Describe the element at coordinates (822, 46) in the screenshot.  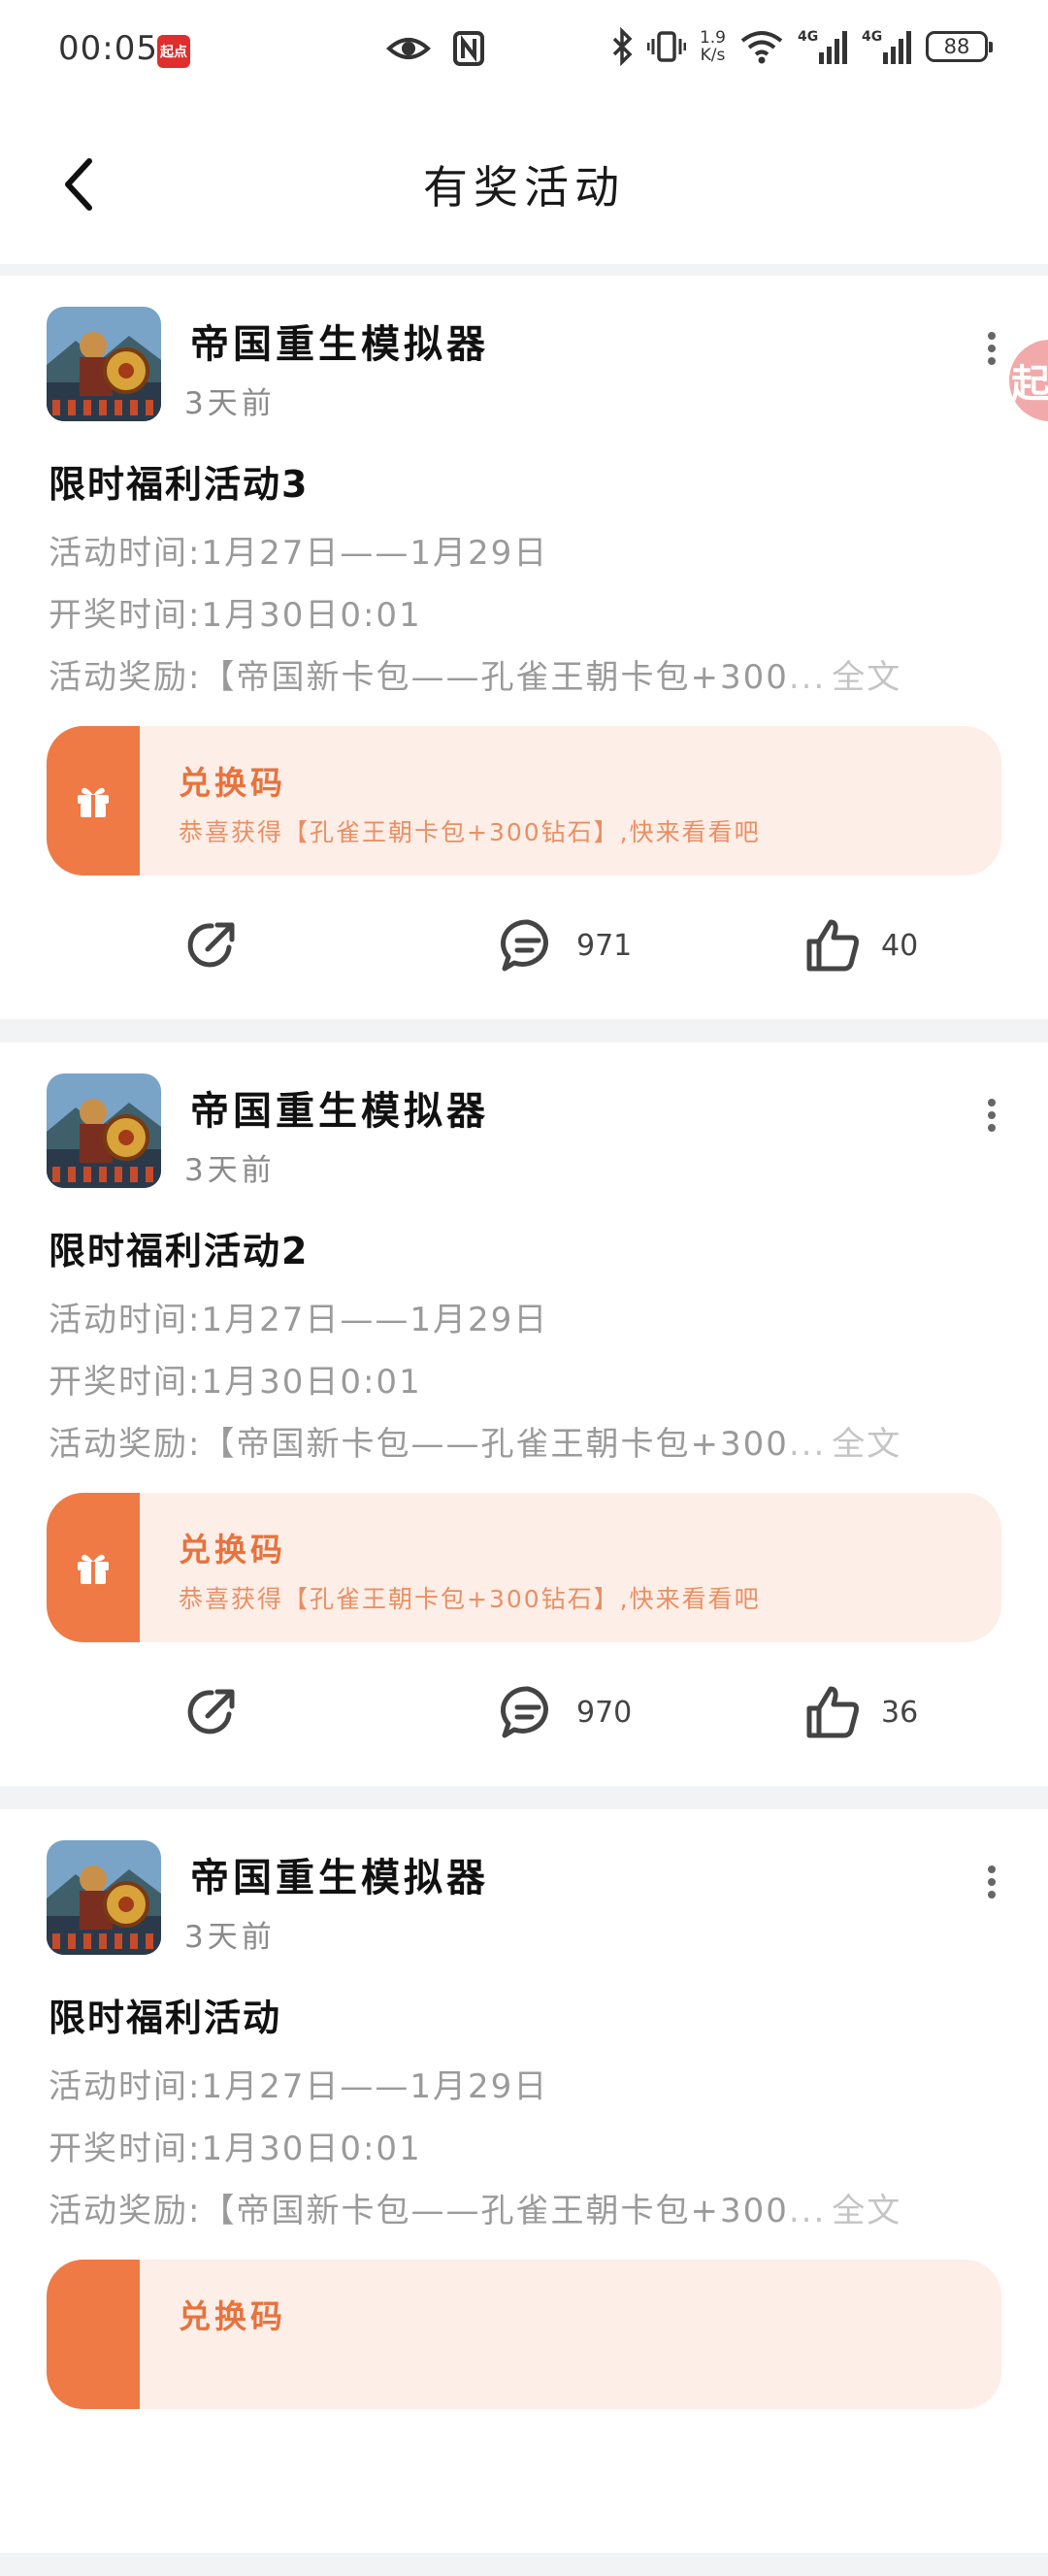
I see `signal-4g-icon: 4G` at that location.